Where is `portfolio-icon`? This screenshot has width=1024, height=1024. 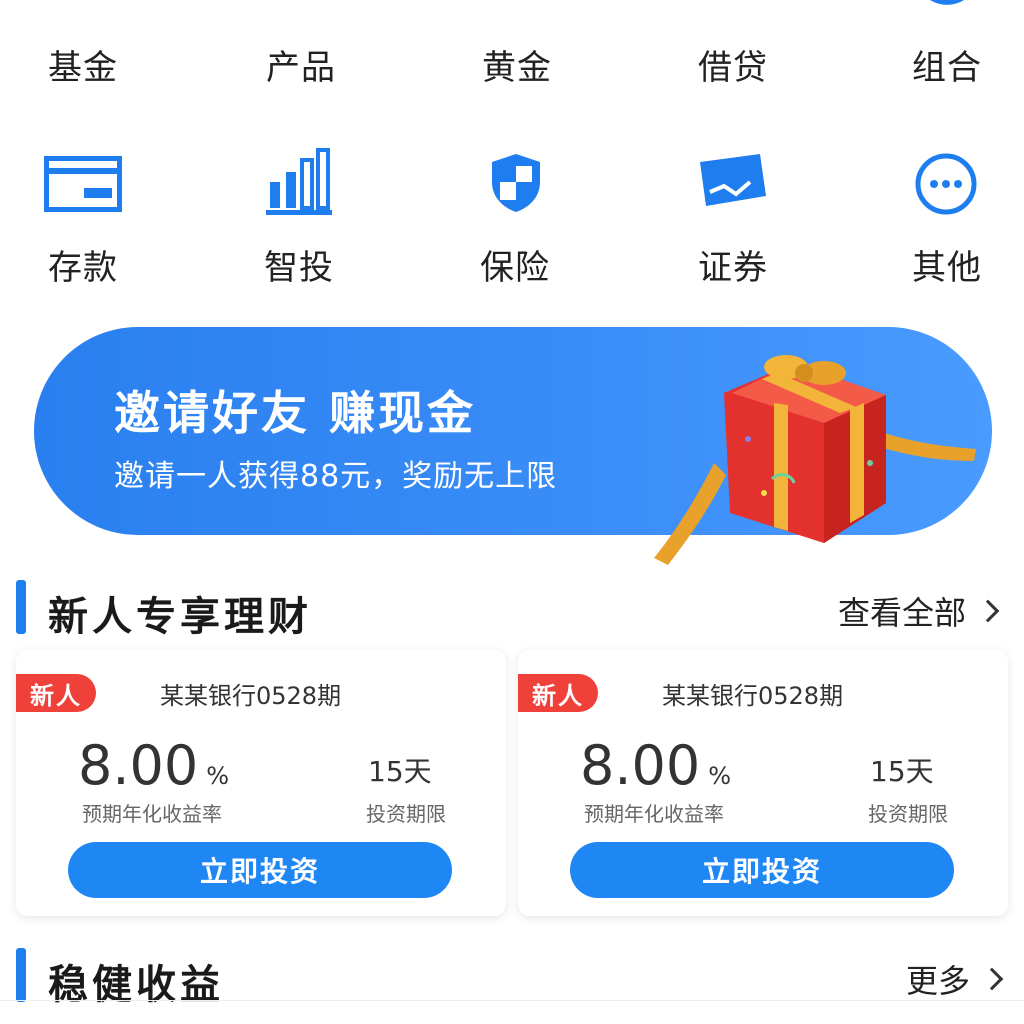
portfolio-icon is located at coordinates (947, 2).